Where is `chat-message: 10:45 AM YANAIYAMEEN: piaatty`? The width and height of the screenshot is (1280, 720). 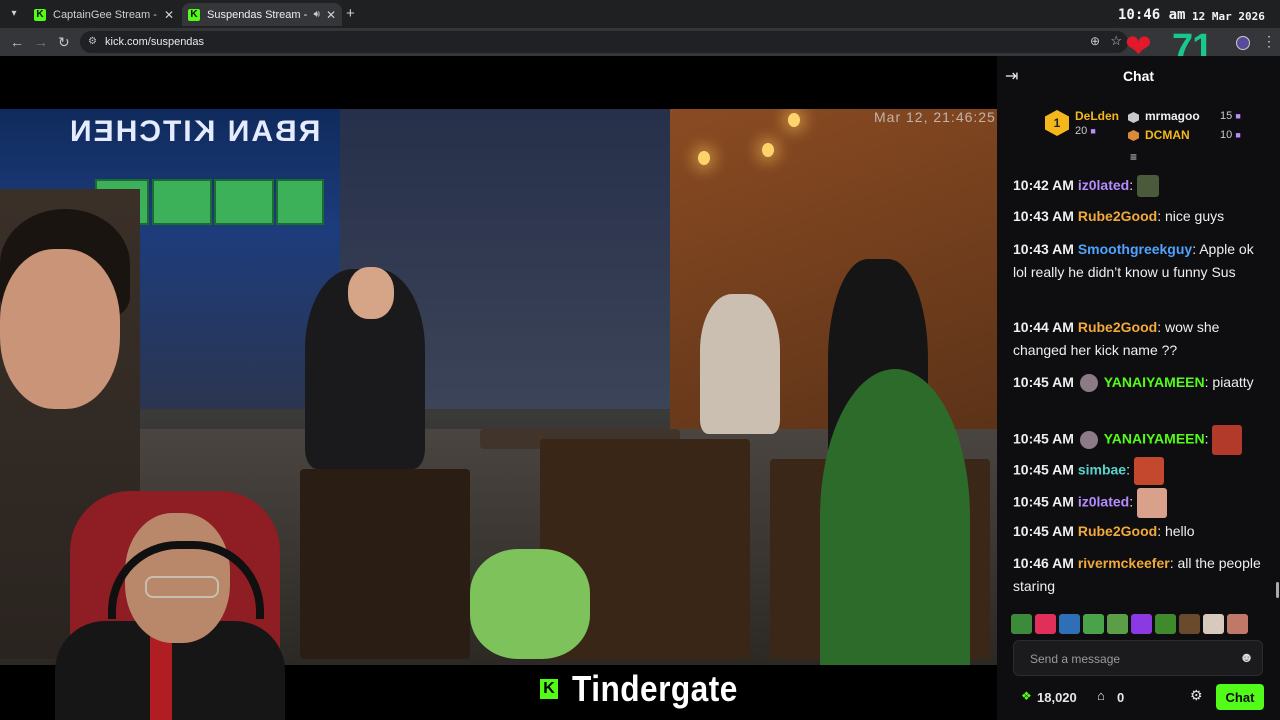 chat-message: 10:45 AM YANAIYAMEEN: piaatty is located at coordinates (1141, 382).